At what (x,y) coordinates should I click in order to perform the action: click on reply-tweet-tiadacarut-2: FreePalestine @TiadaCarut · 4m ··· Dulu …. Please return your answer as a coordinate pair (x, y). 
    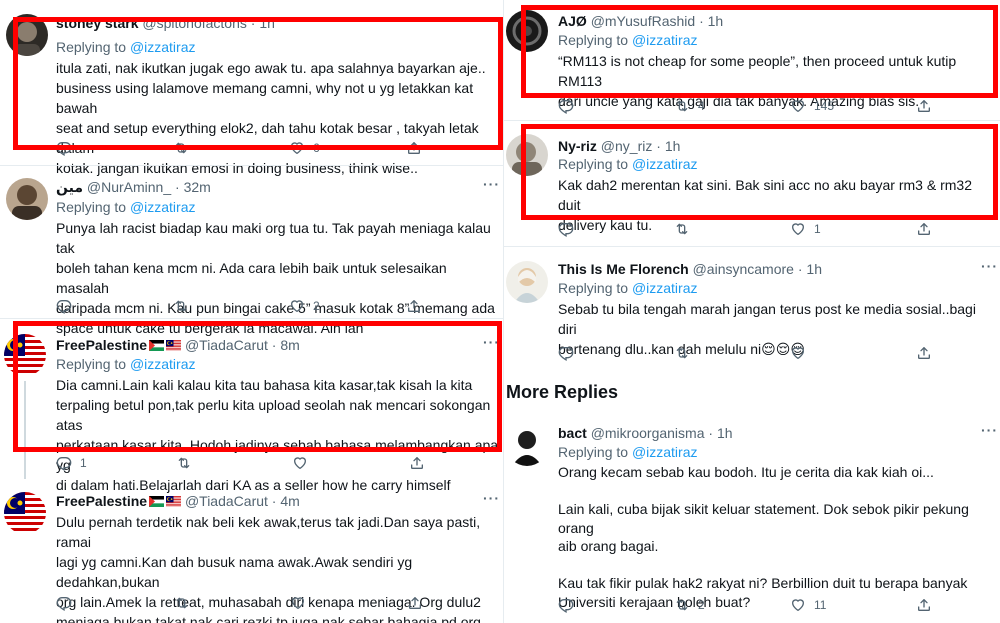
    Looking at the image, I should click on (251, 551).